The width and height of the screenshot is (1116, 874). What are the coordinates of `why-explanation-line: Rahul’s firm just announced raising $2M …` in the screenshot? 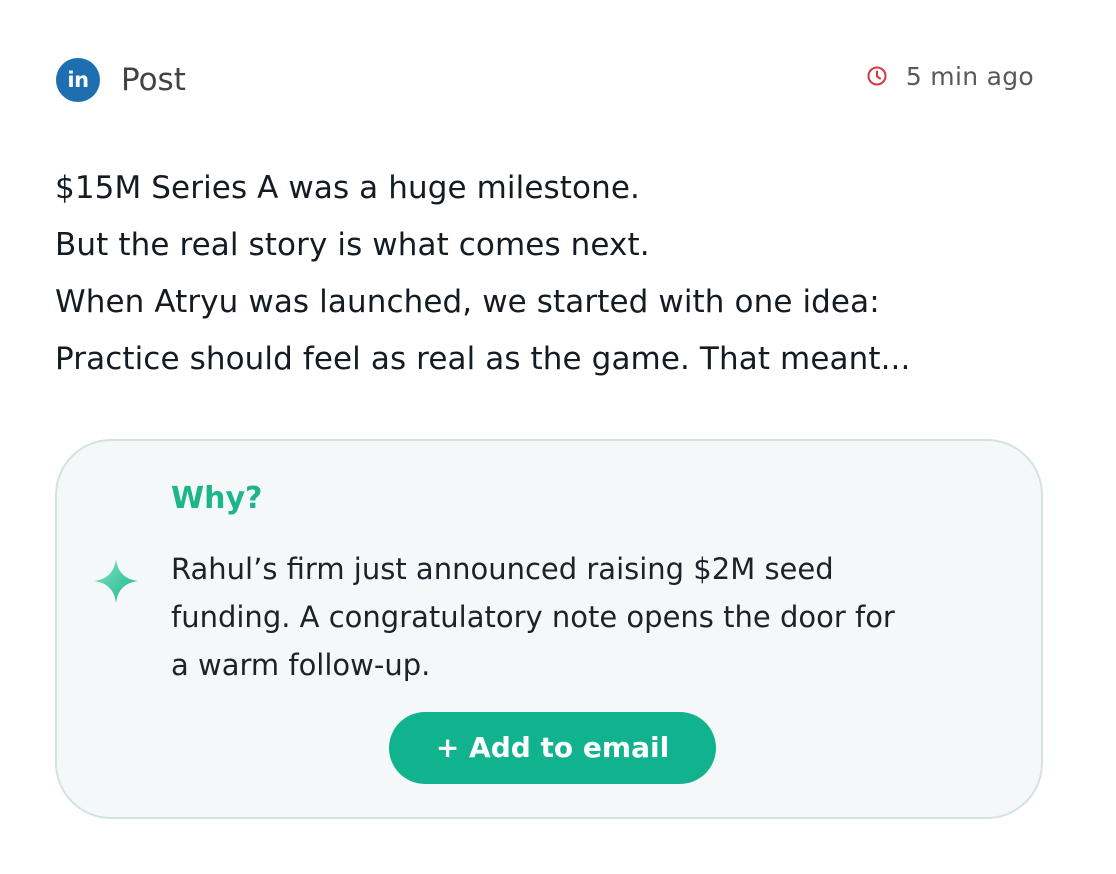 It's located at (502, 569).